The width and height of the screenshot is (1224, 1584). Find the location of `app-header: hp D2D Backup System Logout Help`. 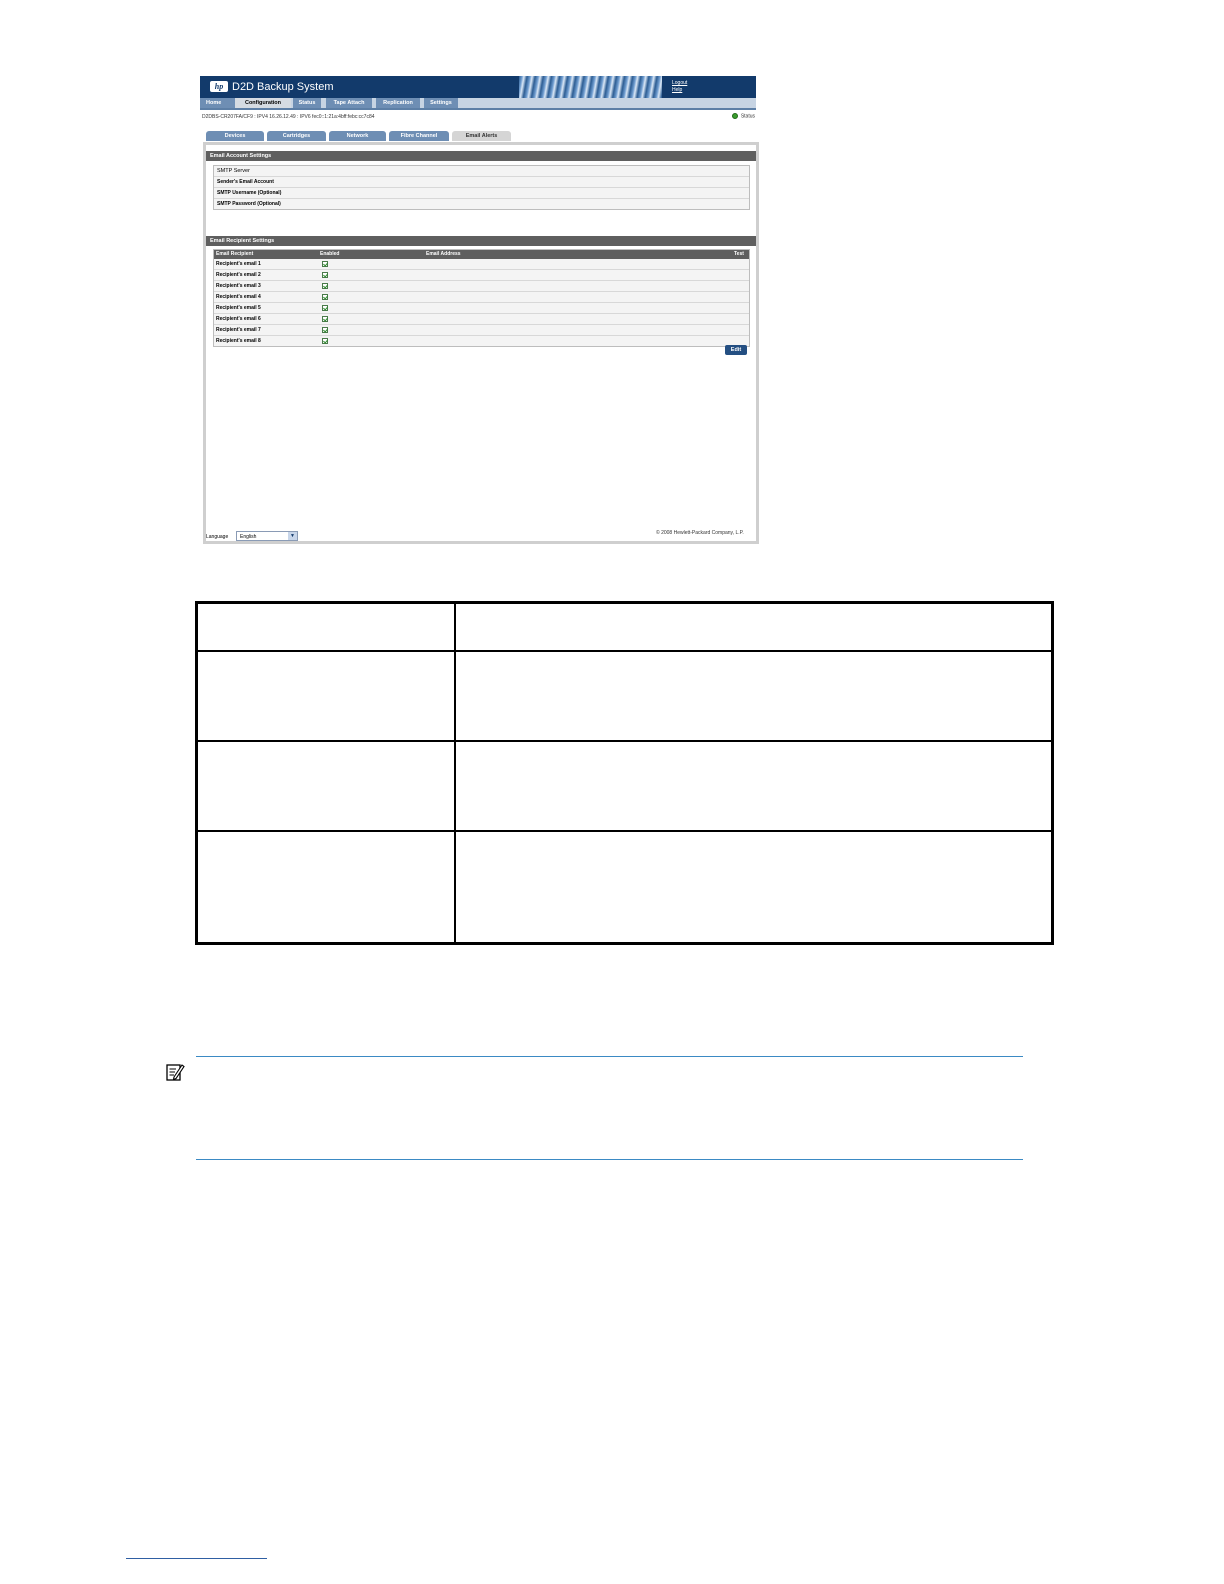

app-header: hp D2D Backup System Logout Help is located at coordinates (478, 87).